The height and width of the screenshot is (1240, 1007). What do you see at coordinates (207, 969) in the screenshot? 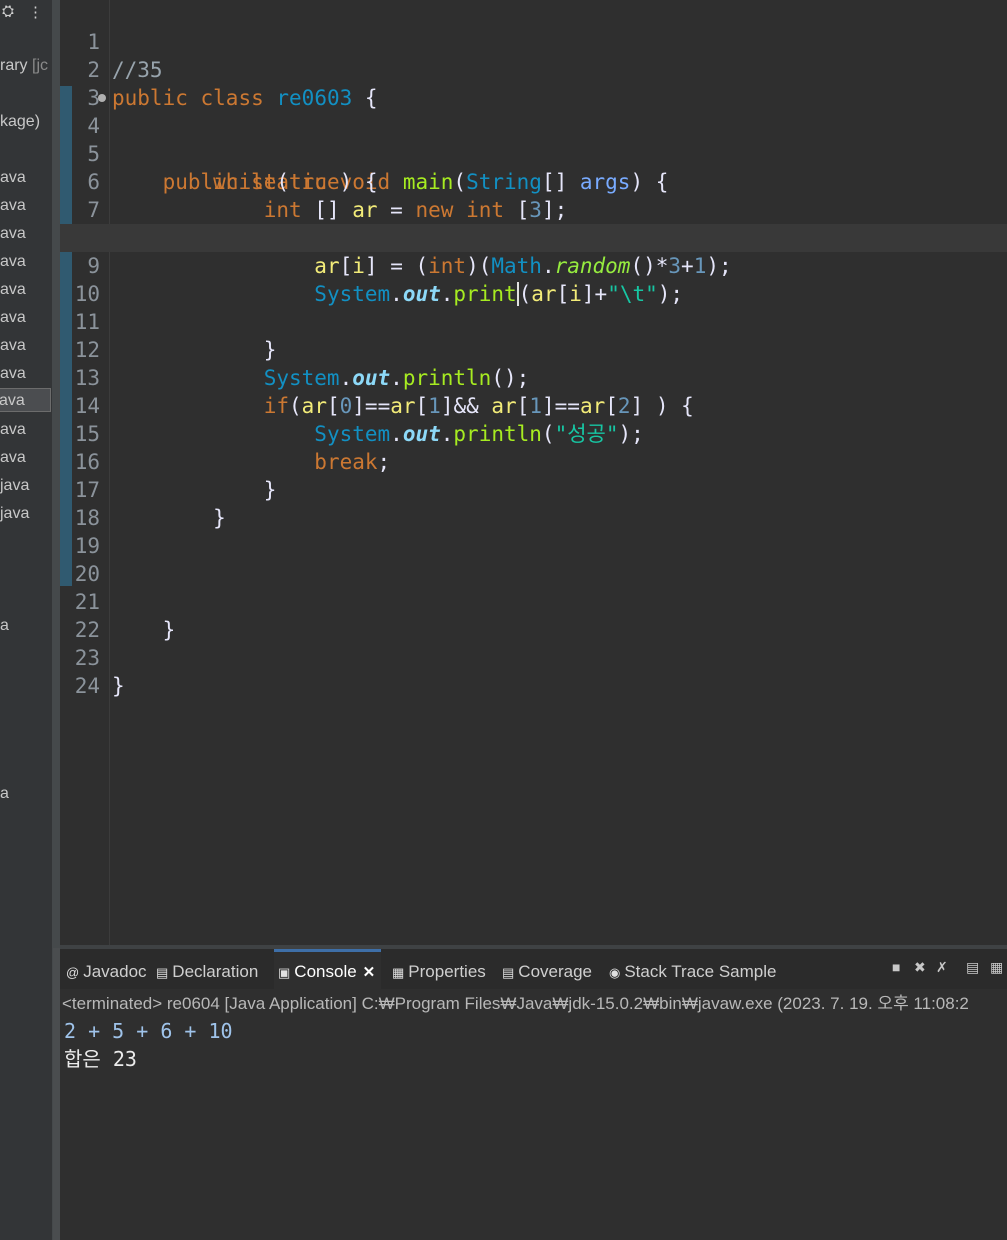
I see `tab-declaration: ▤ Declaration` at bounding box center [207, 969].